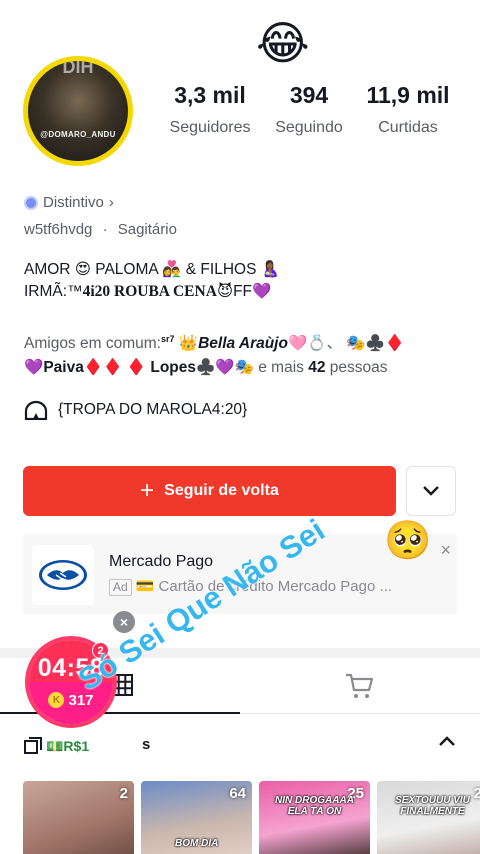 The width and height of the screenshot is (480, 854). I want to click on credit-card-icon: 💳, so click(145, 586).